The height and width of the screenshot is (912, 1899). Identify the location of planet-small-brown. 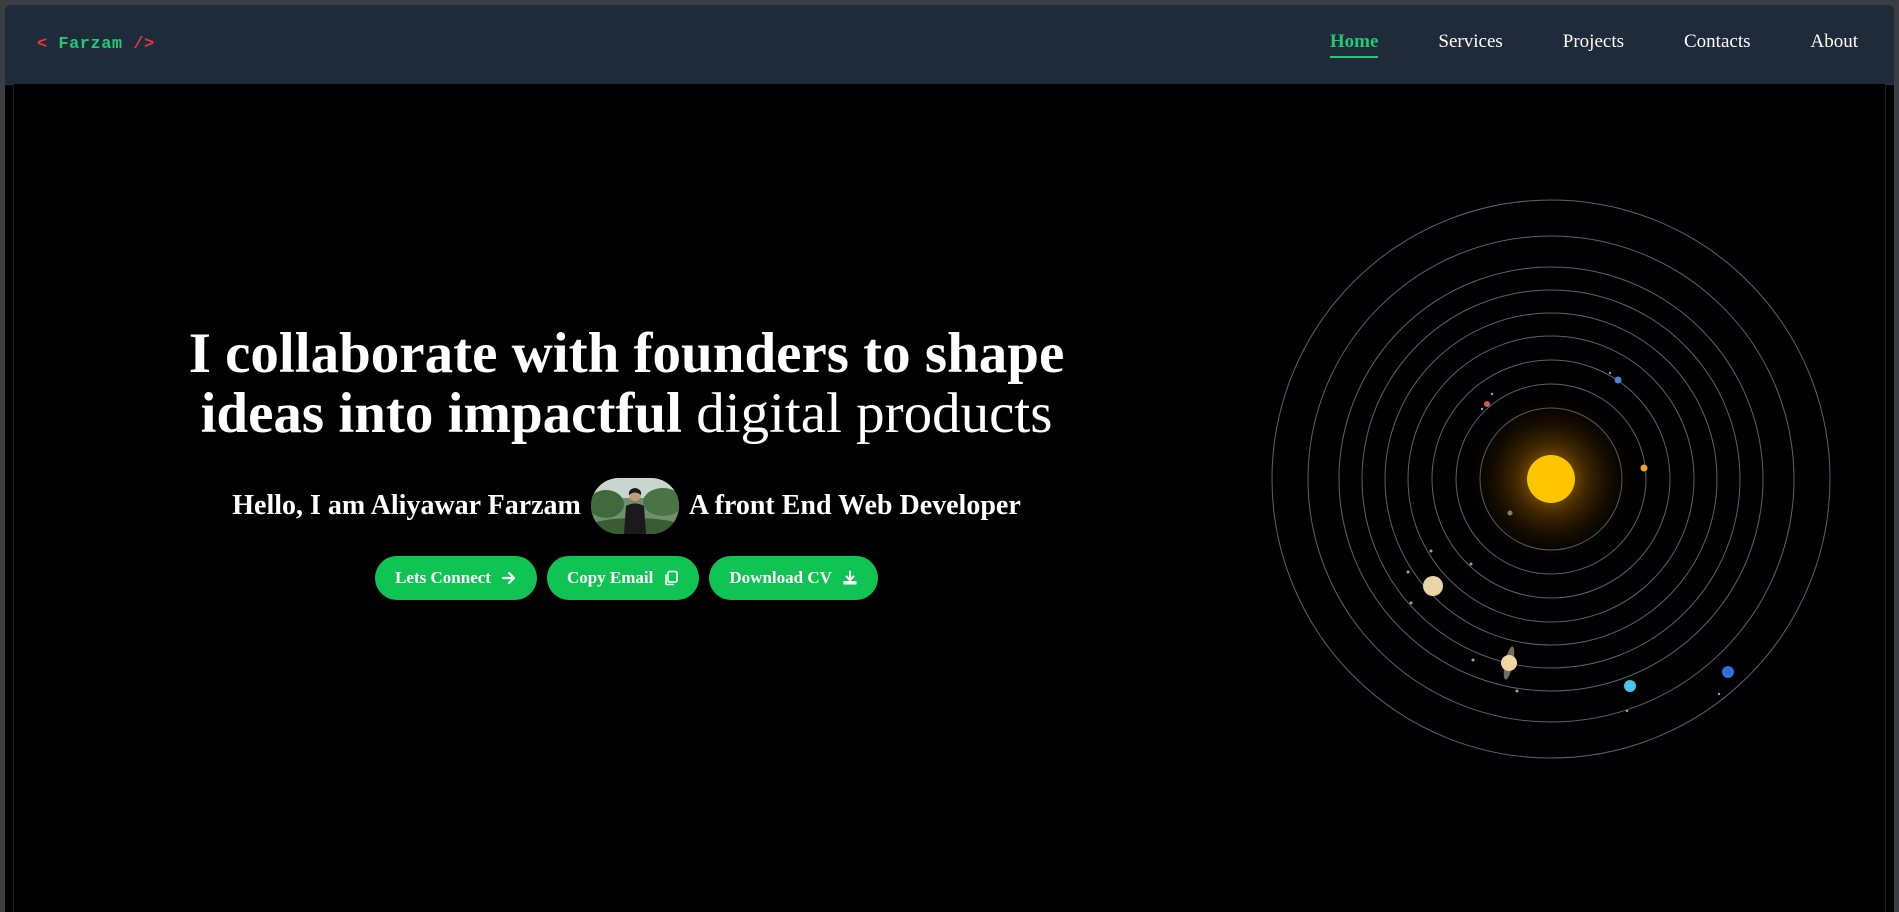
(1510, 513).